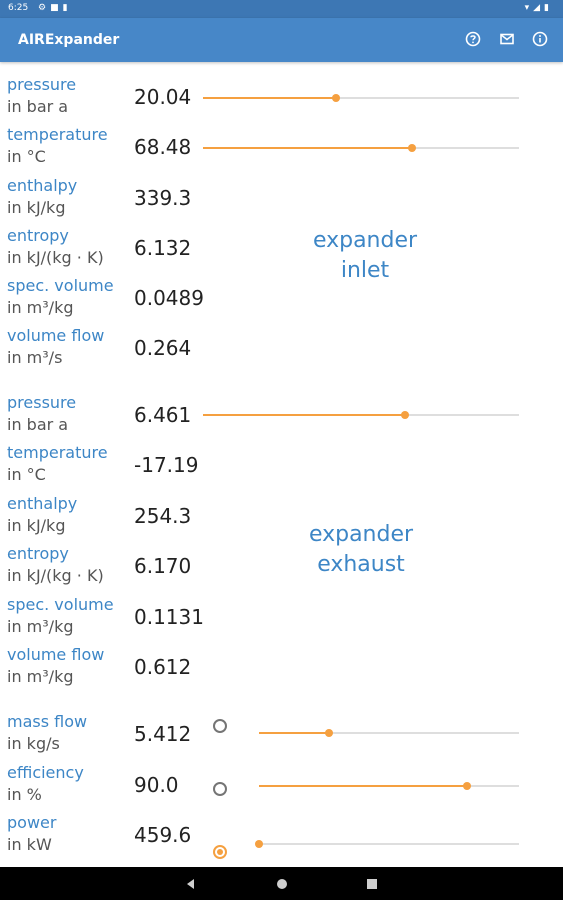 This screenshot has width=563, height=900. Describe the element at coordinates (361, 550) in the screenshot. I see `exhaust-section-label: expander exhaust` at that location.